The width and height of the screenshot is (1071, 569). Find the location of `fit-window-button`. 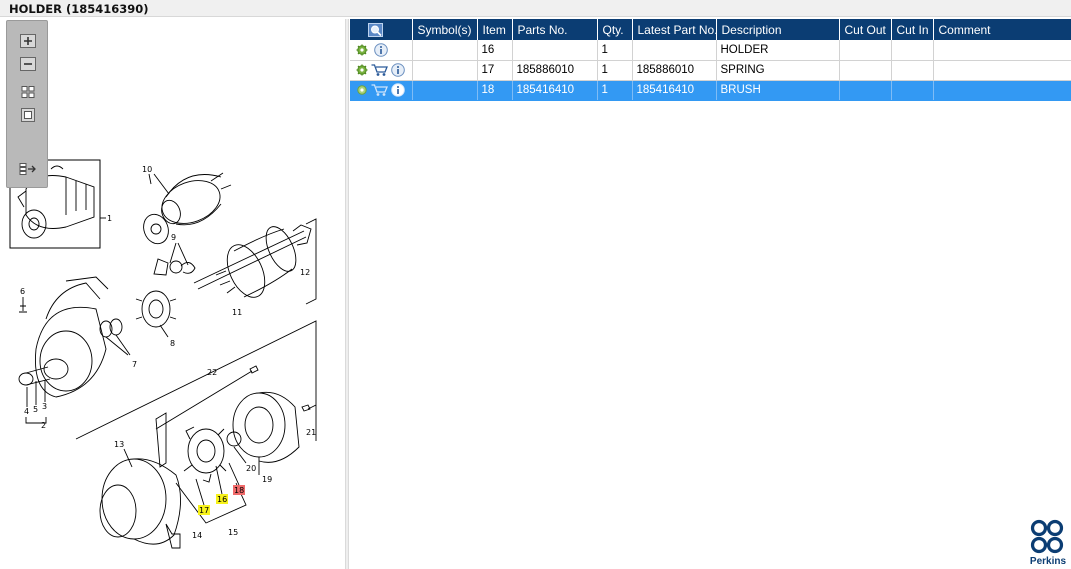

fit-window-button is located at coordinates (28, 115).